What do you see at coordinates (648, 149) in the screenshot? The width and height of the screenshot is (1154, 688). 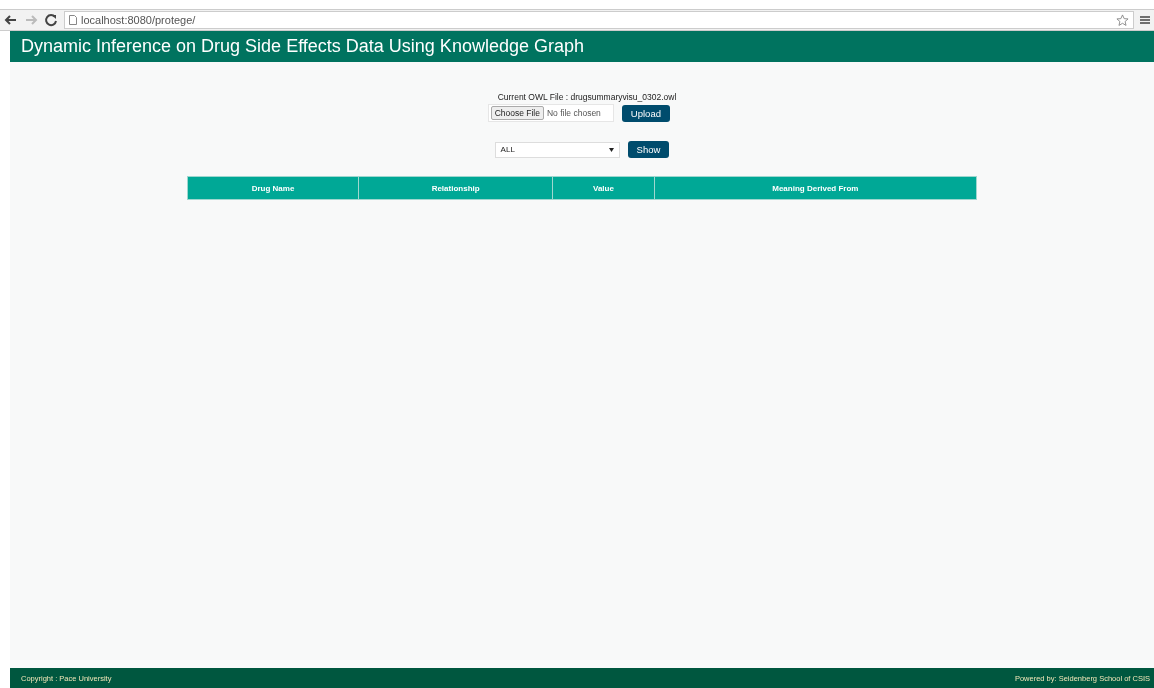 I see `show-button: Show` at bounding box center [648, 149].